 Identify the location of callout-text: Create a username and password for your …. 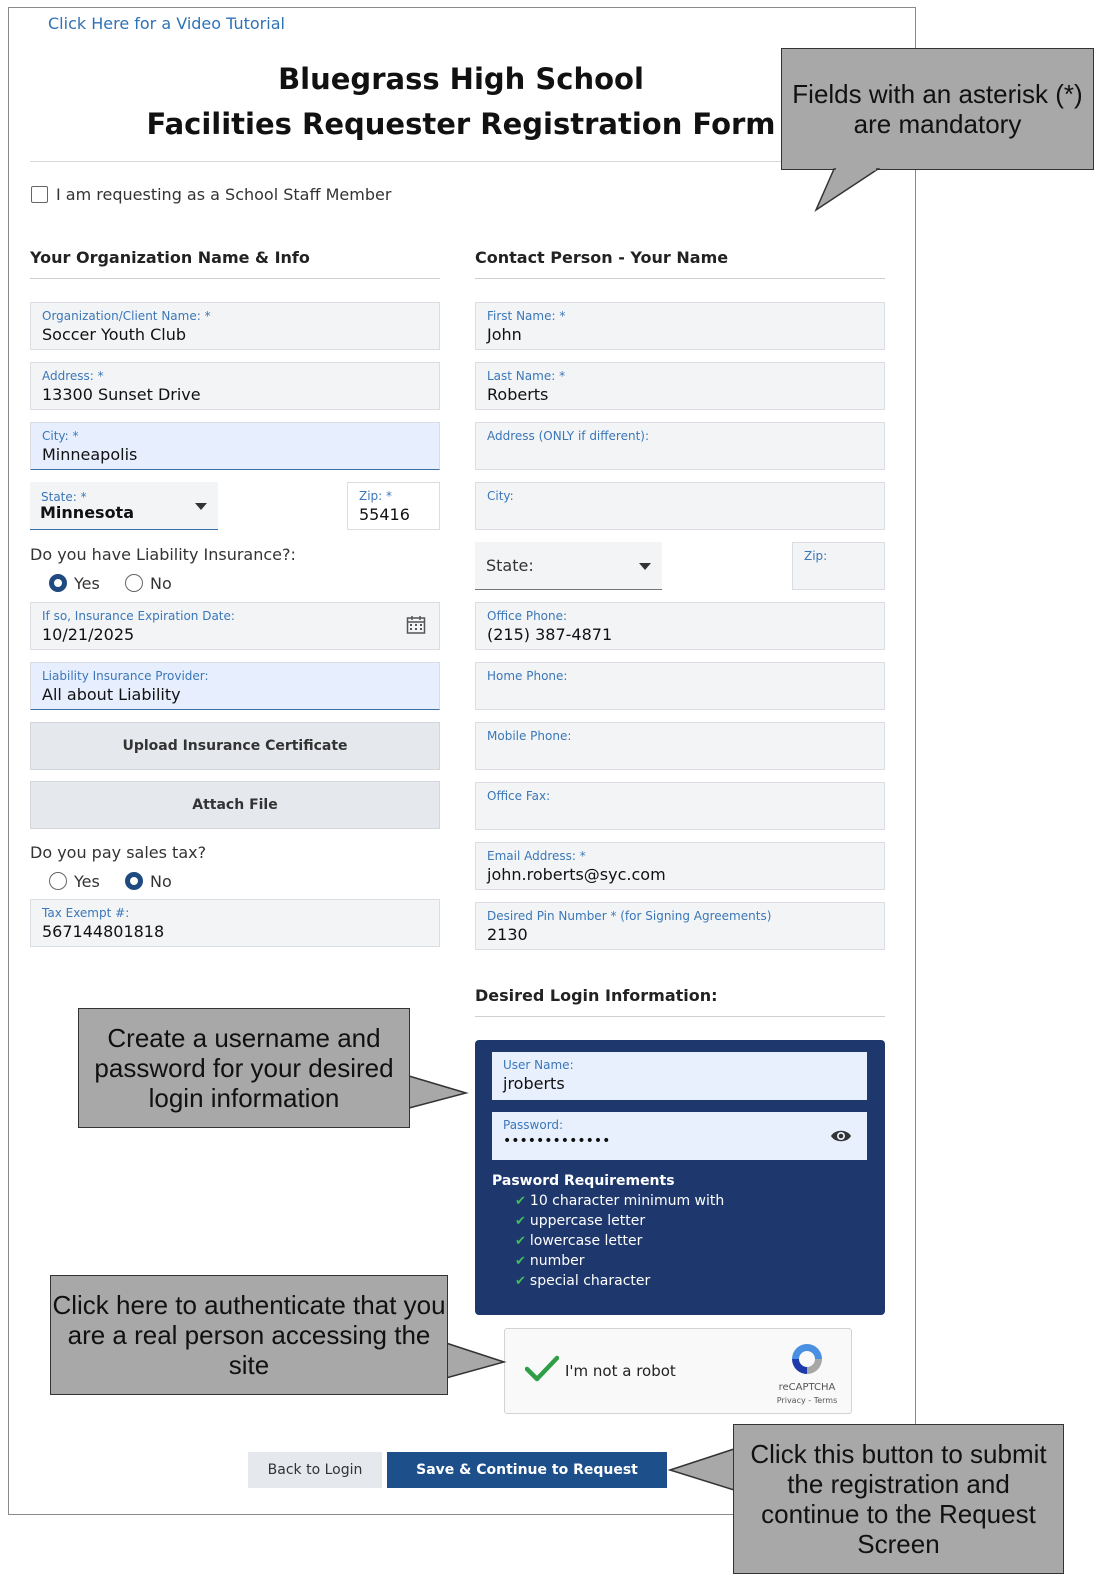
(244, 1068).